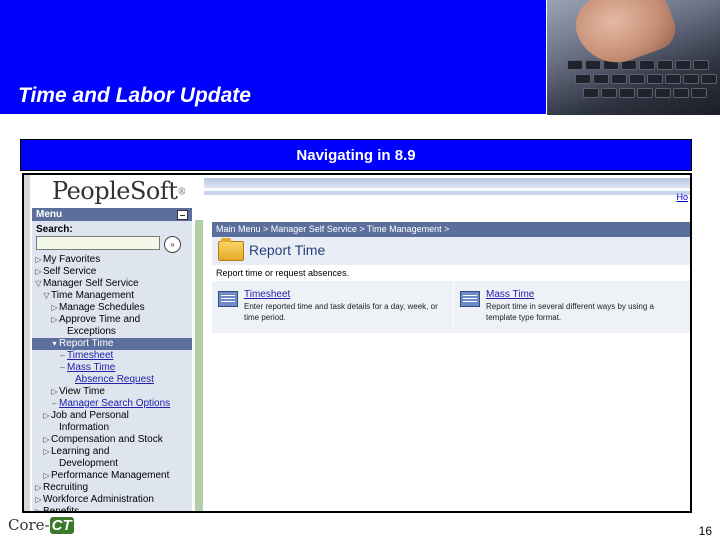  What do you see at coordinates (447, 183) in the screenshot?
I see `header-stripe` at bounding box center [447, 183].